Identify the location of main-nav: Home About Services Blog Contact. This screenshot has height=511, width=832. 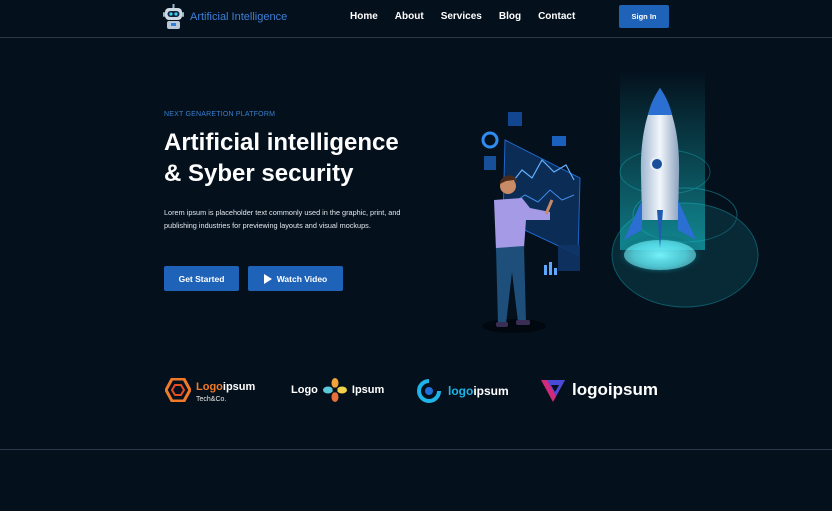
(462, 16).